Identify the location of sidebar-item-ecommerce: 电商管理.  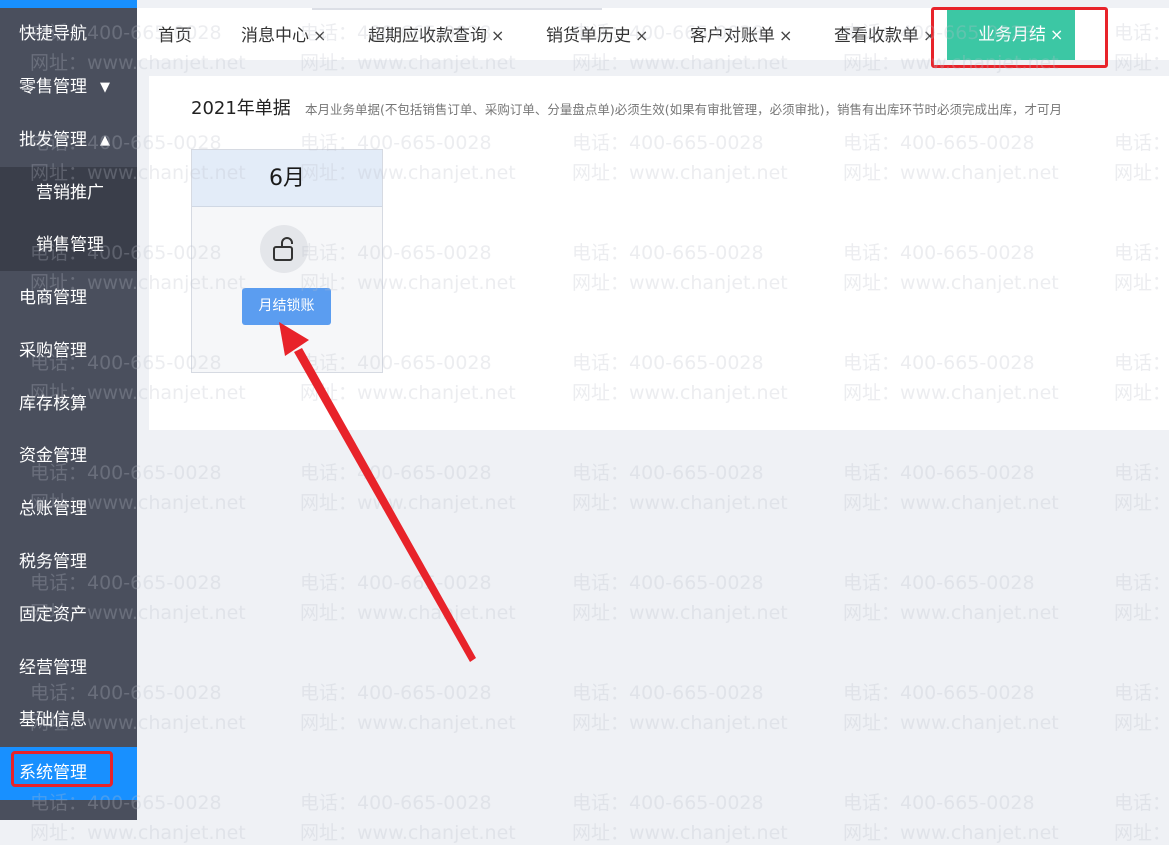
(68, 298).